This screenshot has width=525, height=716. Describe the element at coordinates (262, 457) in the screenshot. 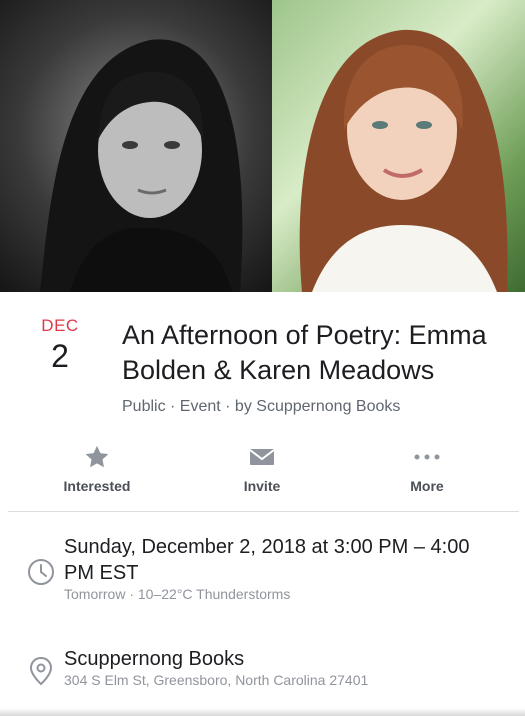

I see `envelope-icon` at that location.